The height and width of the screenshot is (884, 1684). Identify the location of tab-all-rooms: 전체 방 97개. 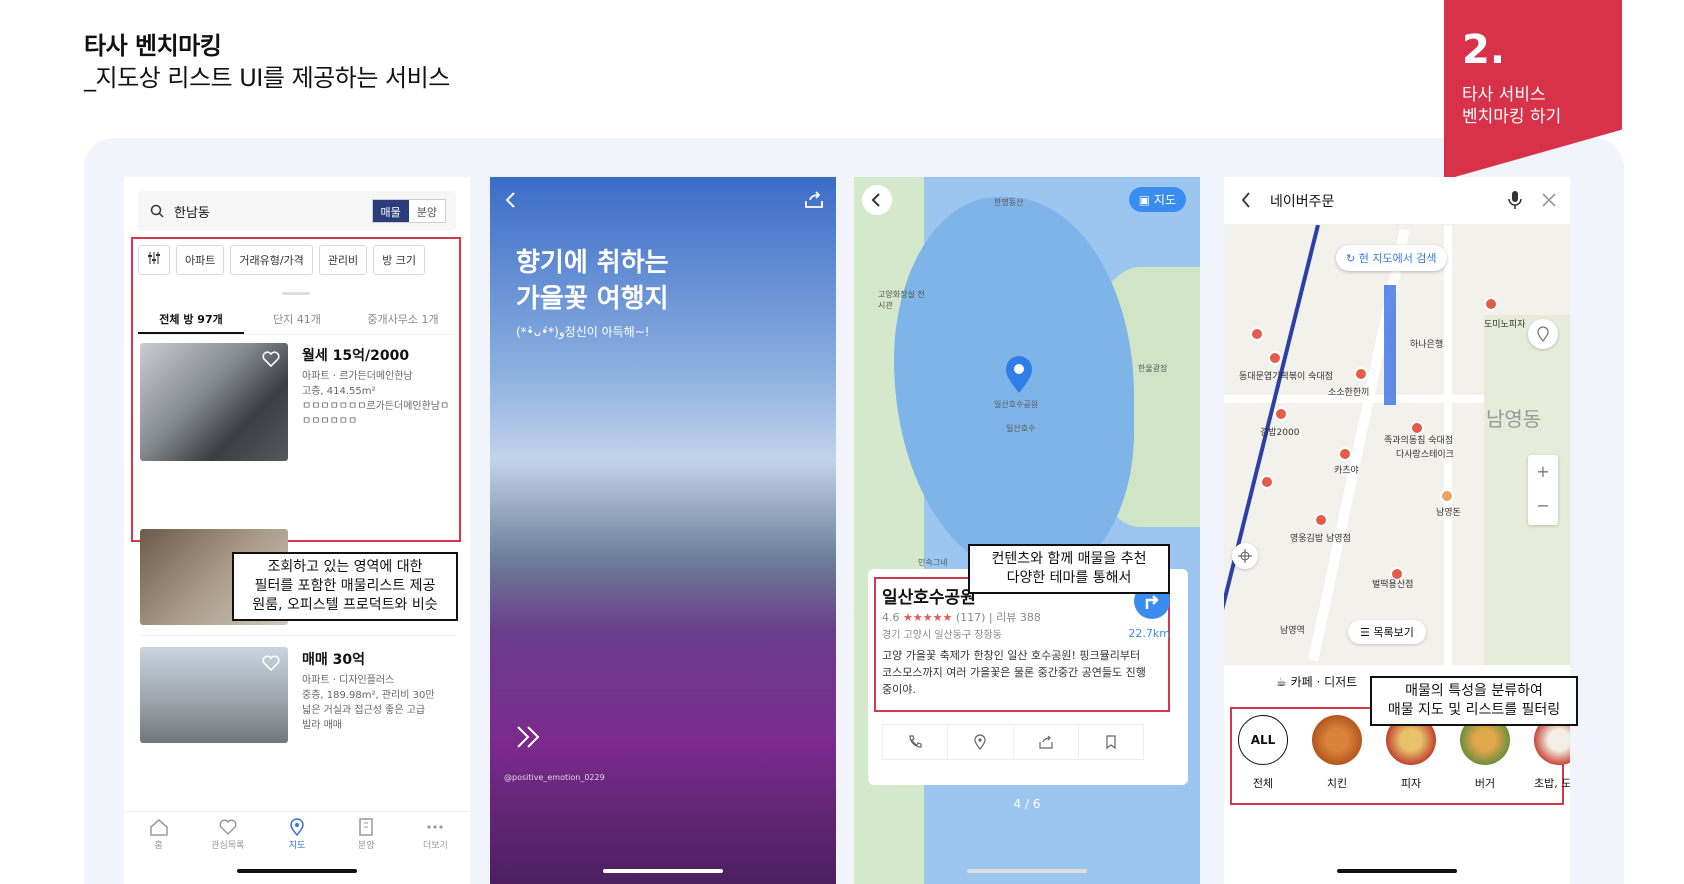
(191, 319).